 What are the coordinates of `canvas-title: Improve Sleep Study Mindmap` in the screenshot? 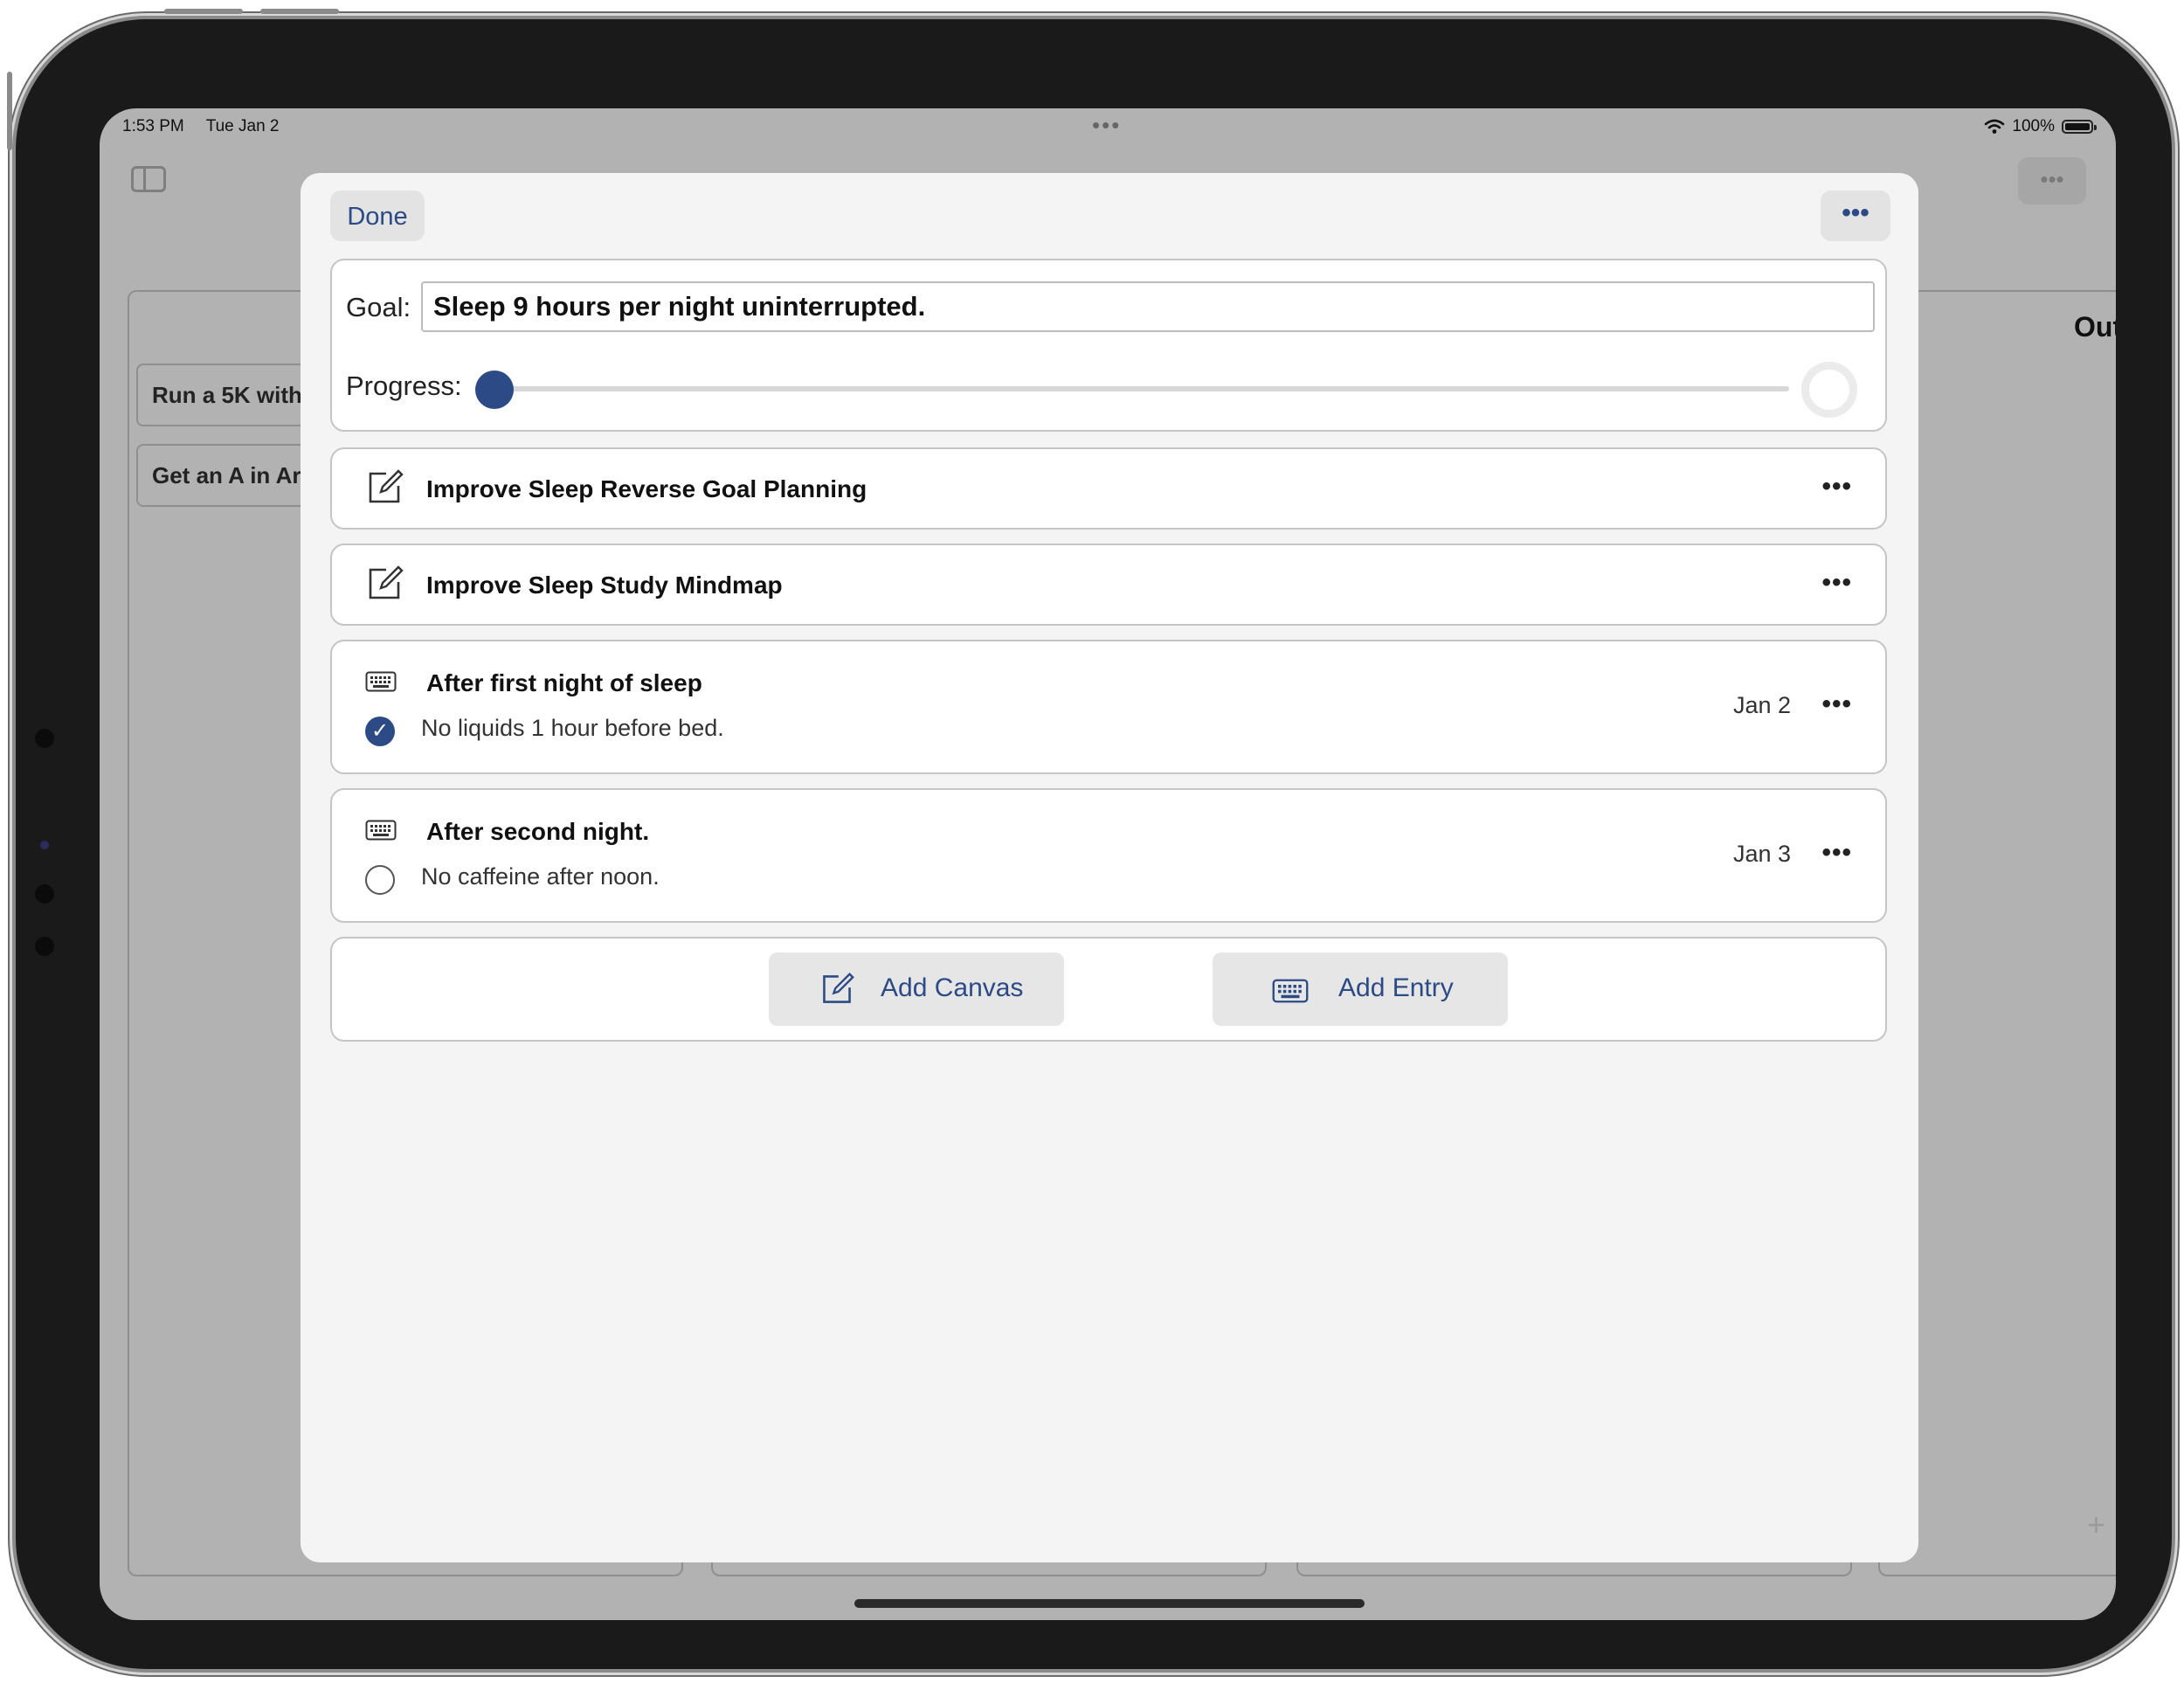 It's located at (604, 585).